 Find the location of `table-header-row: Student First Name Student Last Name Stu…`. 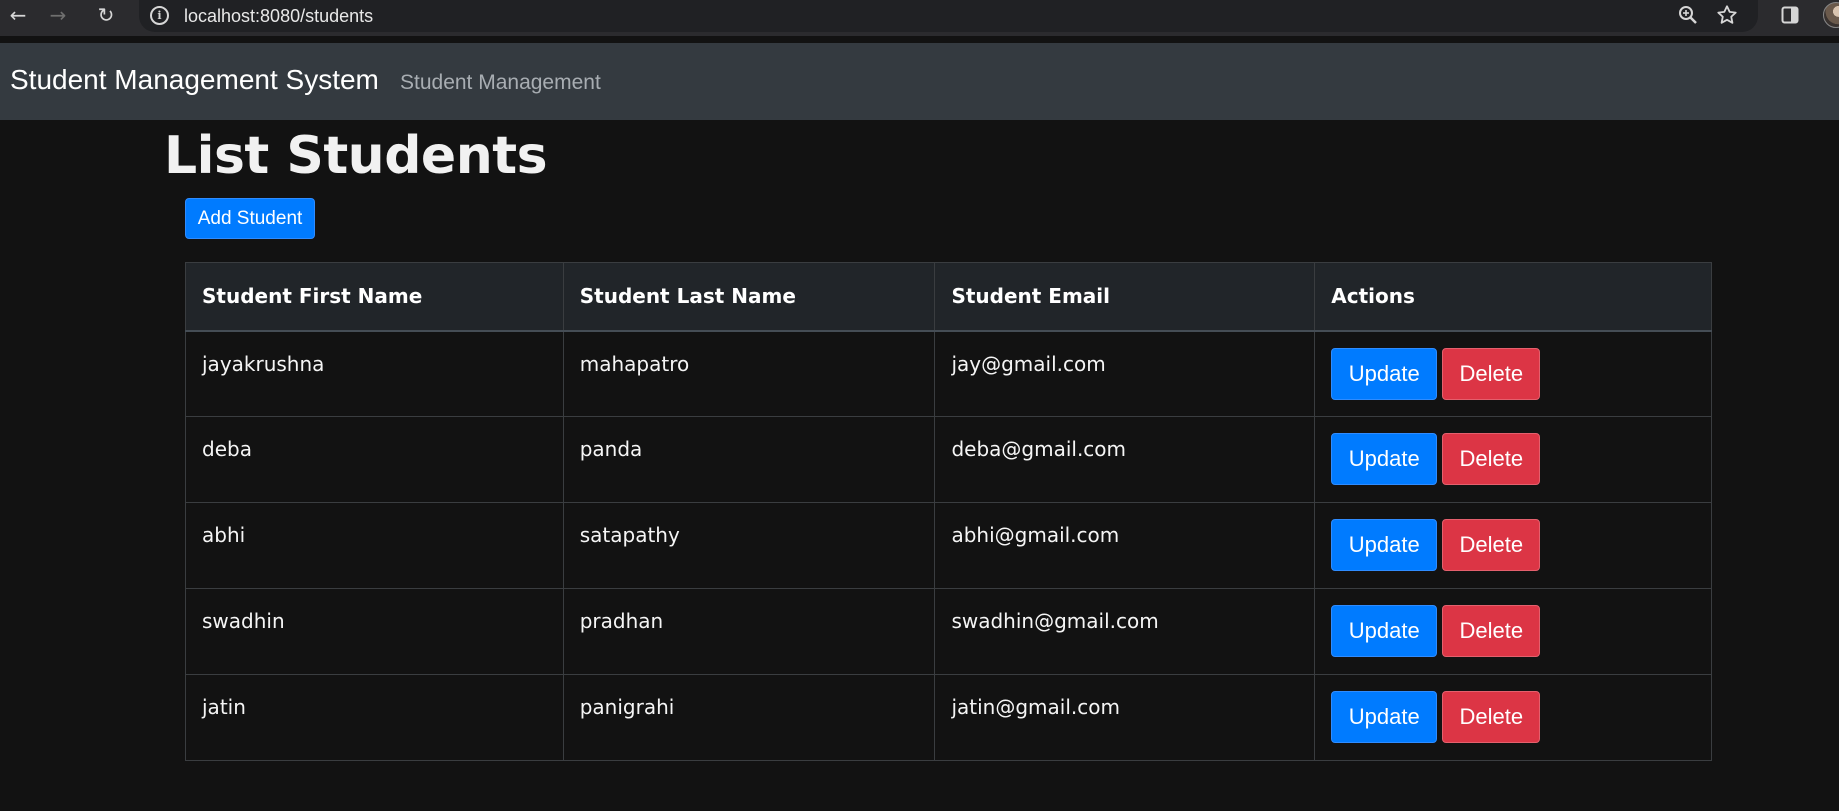

table-header-row: Student First Name Student Last Name Stu… is located at coordinates (948, 297).